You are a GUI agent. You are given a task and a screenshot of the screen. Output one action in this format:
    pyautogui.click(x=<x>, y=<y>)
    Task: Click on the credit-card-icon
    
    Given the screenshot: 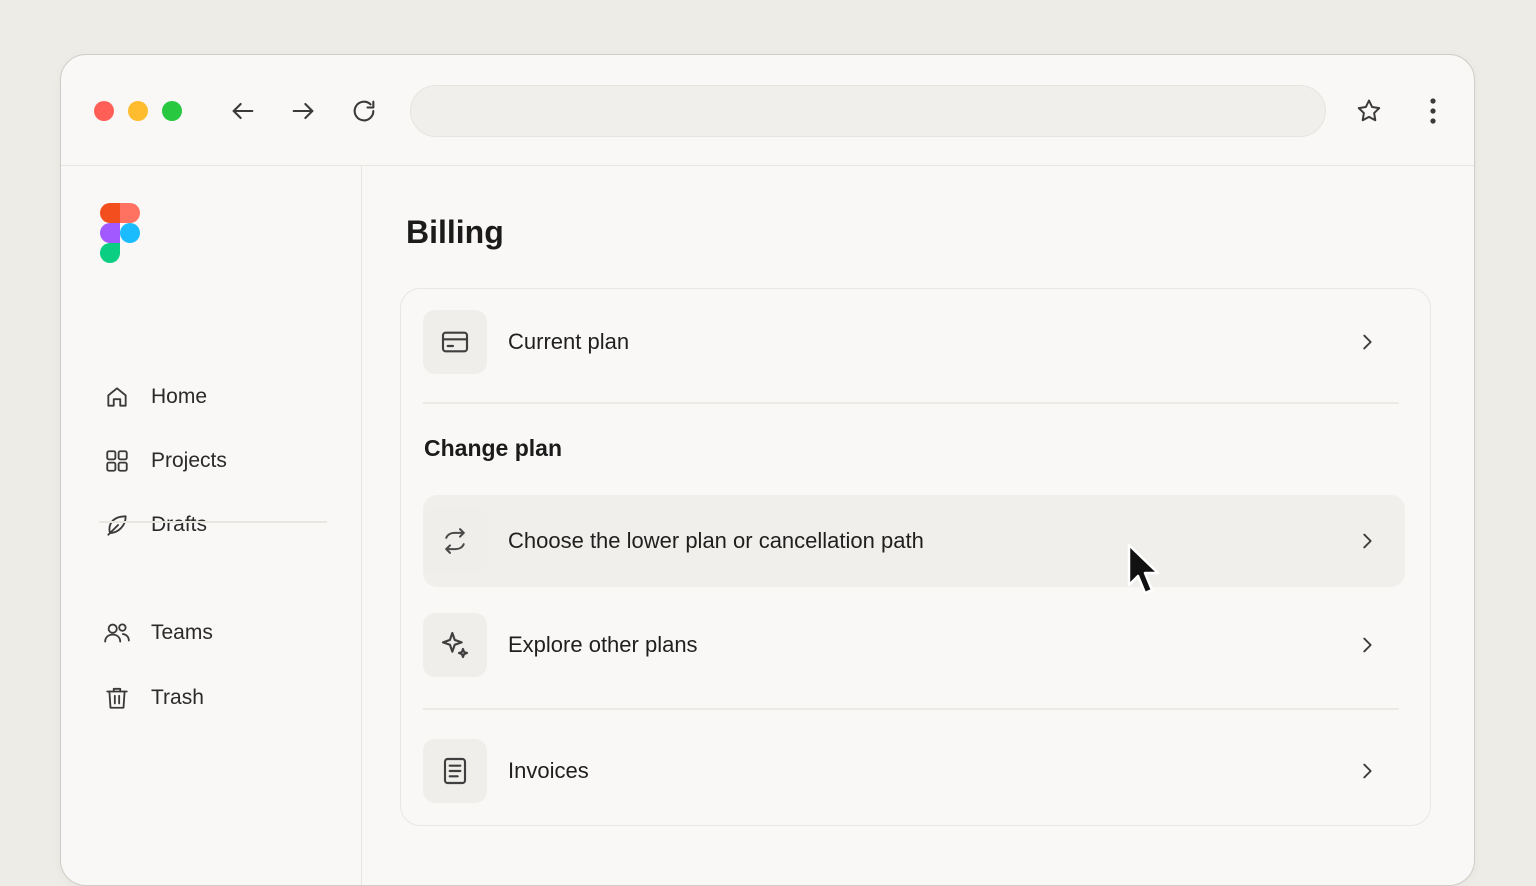 What is the action you would take?
    pyautogui.click(x=455, y=342)
    